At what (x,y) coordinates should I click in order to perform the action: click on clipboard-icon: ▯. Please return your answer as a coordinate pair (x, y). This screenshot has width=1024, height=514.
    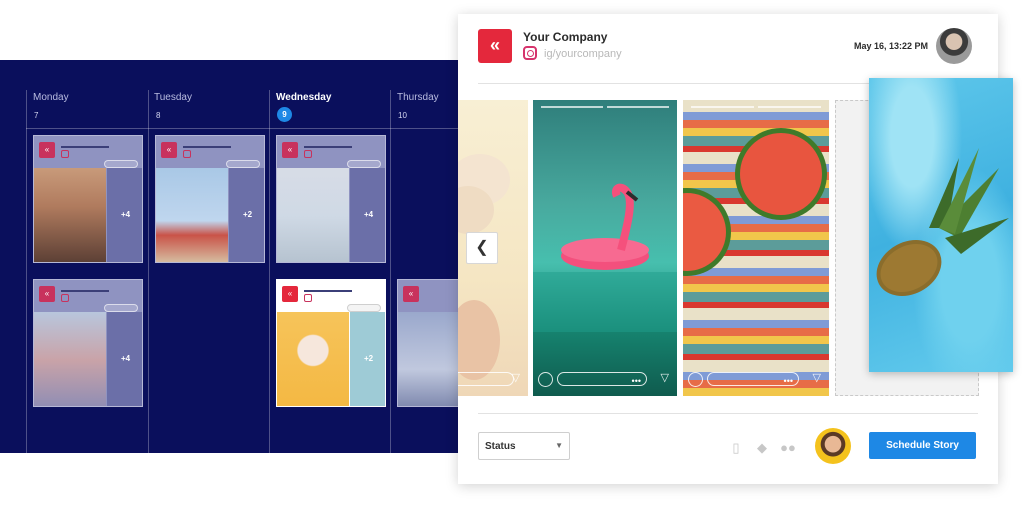
    Looking at the image, I should click on (736, 448).